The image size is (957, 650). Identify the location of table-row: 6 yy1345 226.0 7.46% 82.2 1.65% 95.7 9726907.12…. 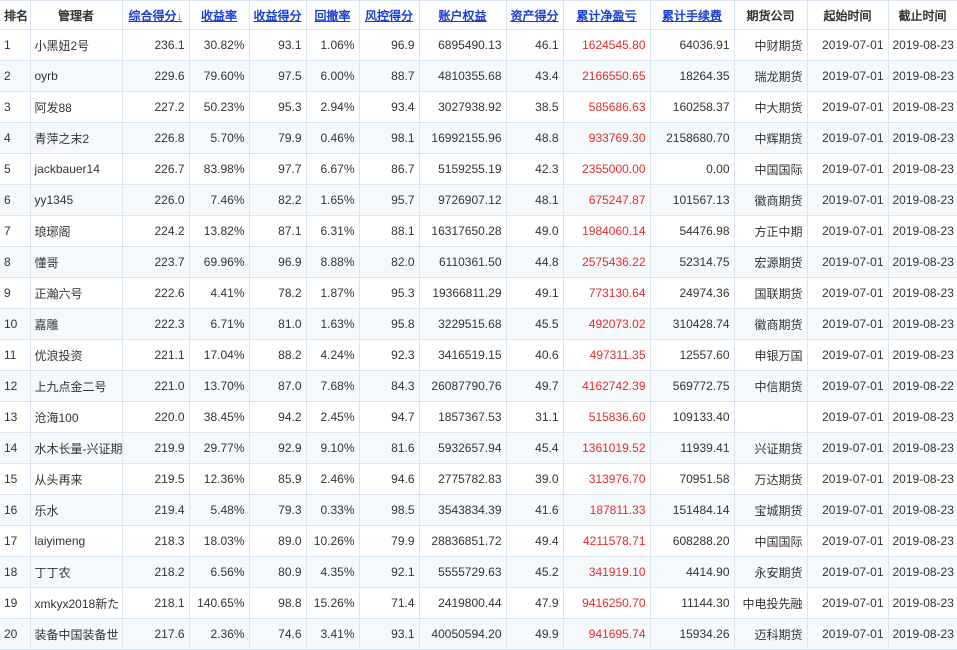
(478, 200).